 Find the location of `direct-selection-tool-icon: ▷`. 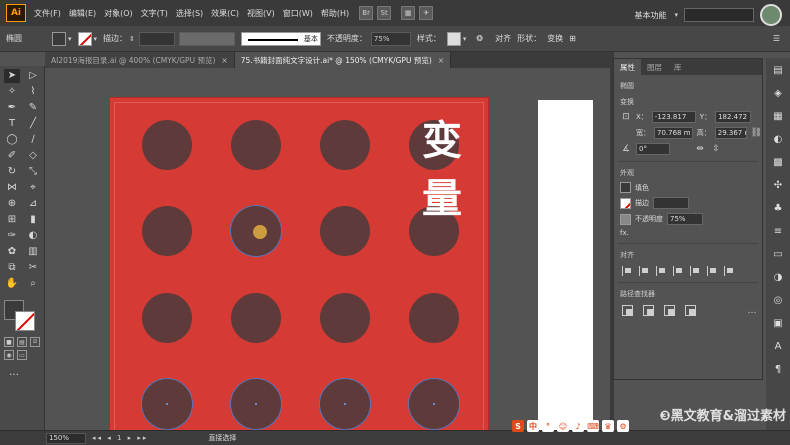

direct-selection-tool-icon: ▷ is located at coordinates (33, 76).